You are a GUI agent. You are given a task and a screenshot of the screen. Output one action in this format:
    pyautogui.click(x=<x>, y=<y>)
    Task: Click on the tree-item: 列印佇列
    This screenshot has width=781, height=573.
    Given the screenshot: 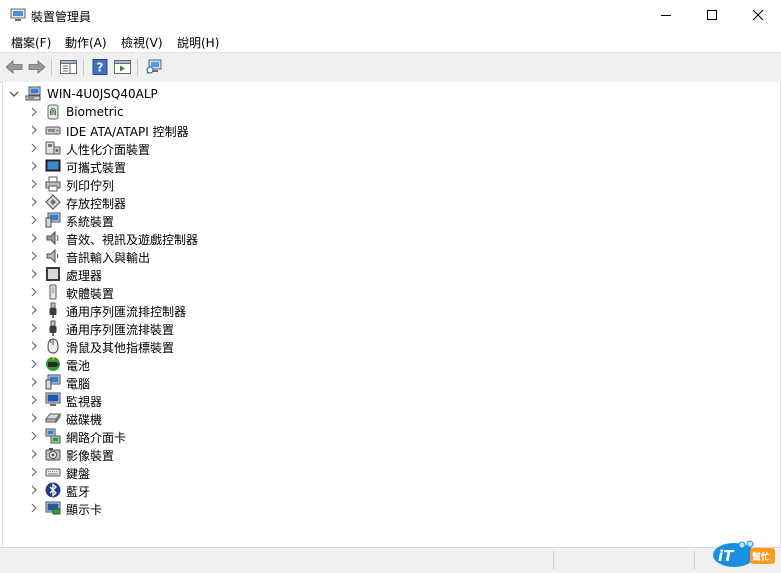 What is the action you would take?
    pyautogui.click(x=383, y=184)
    